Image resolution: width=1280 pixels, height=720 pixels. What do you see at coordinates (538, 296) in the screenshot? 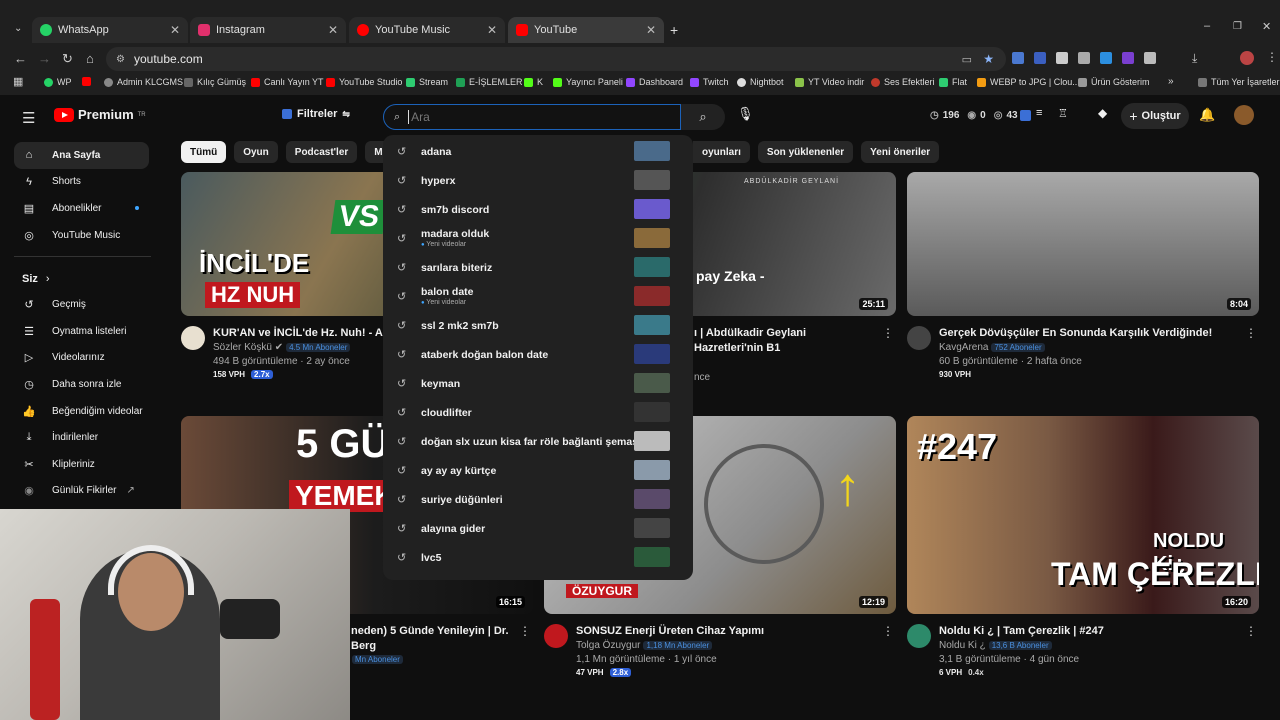
I see `suggestion-item: ↺ balon dateYeni videolar` at bounding box center [538, 296].